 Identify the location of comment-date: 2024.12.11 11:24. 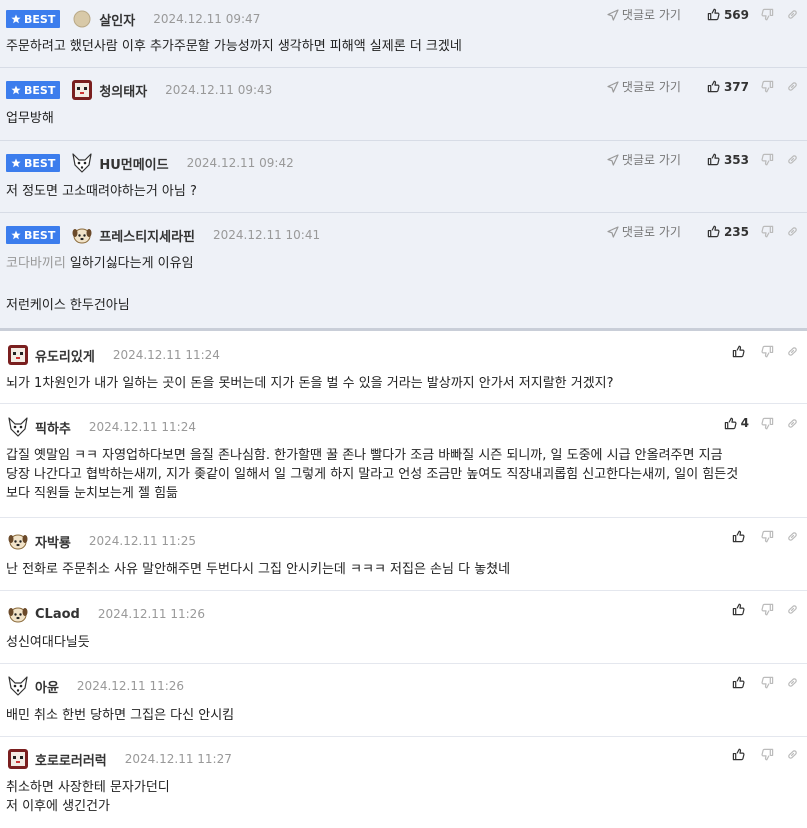
(166, 355).